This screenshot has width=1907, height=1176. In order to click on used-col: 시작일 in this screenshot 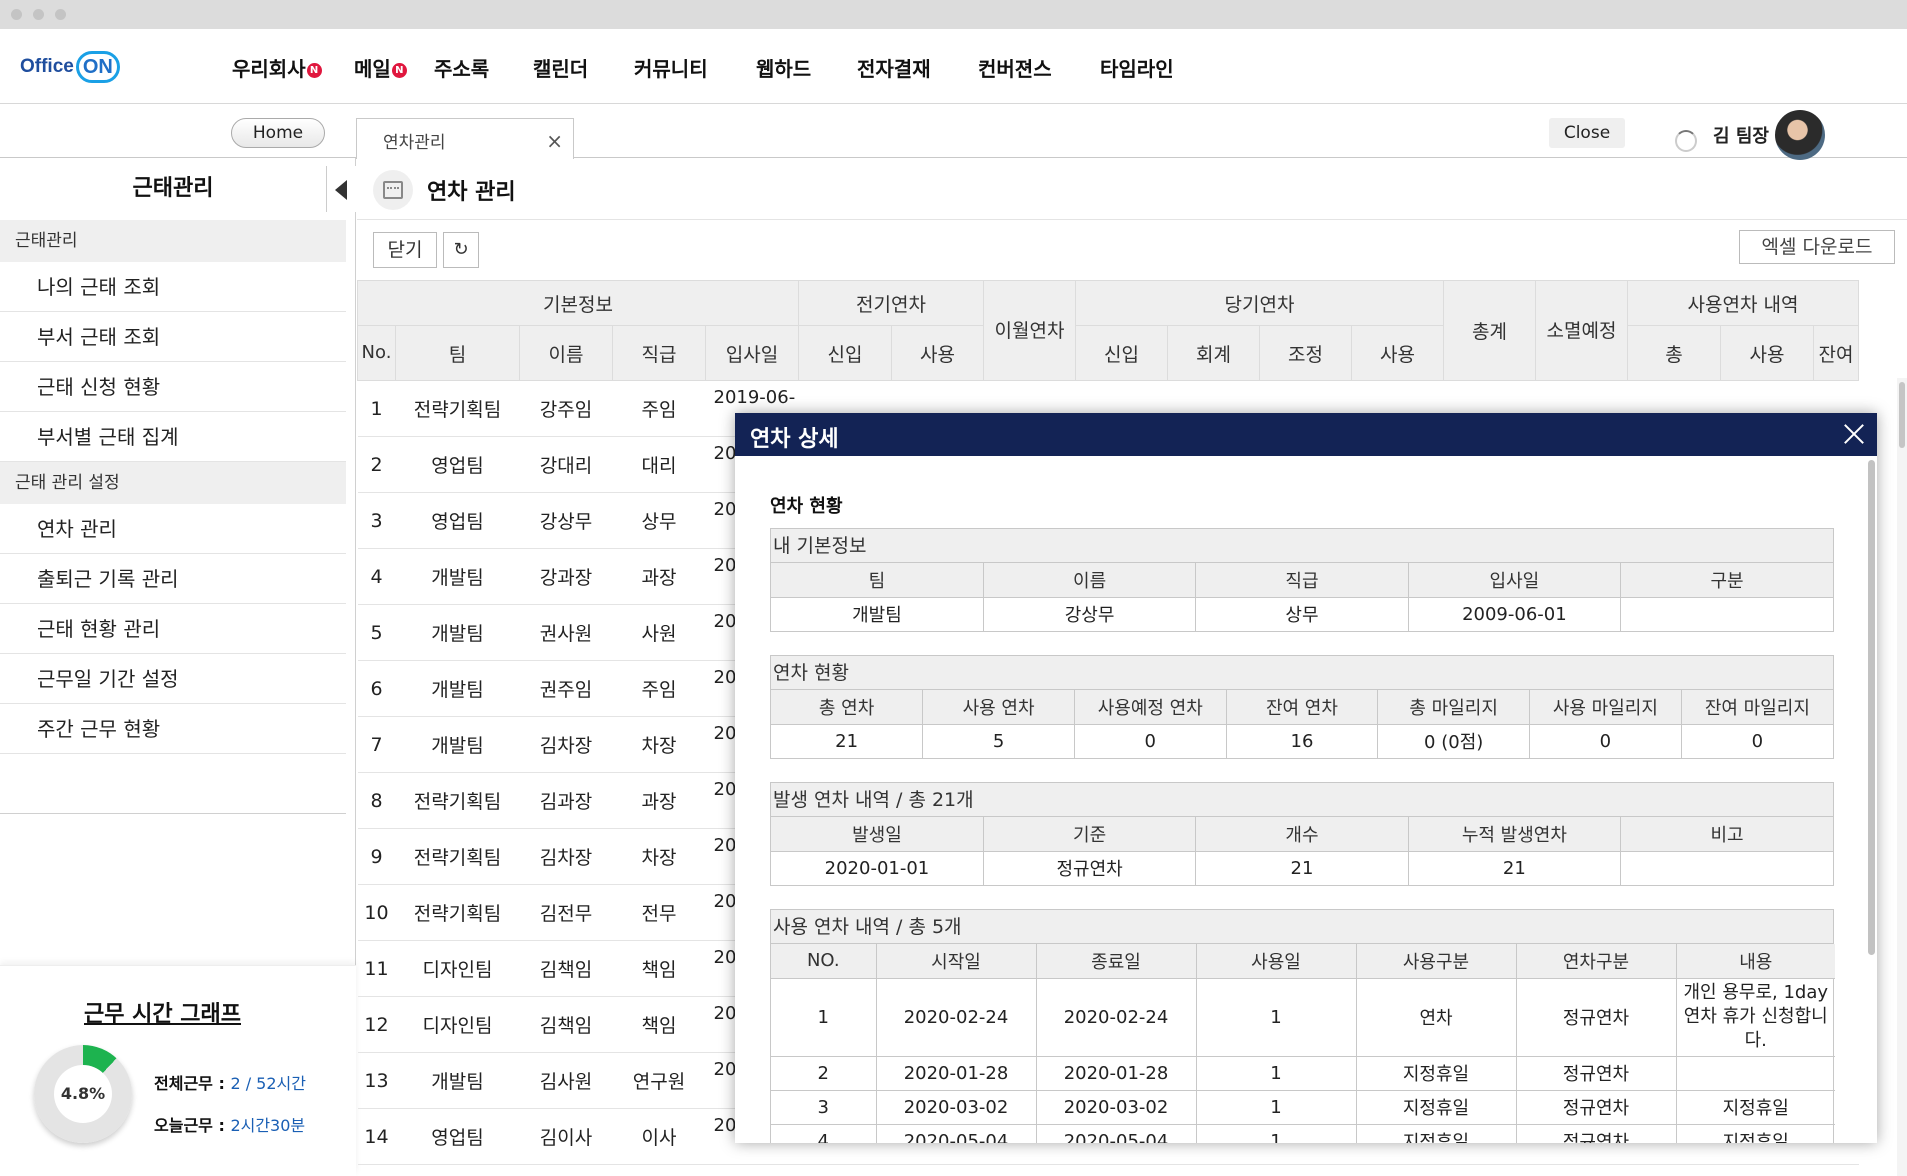, I will do `click(956, 961)`.